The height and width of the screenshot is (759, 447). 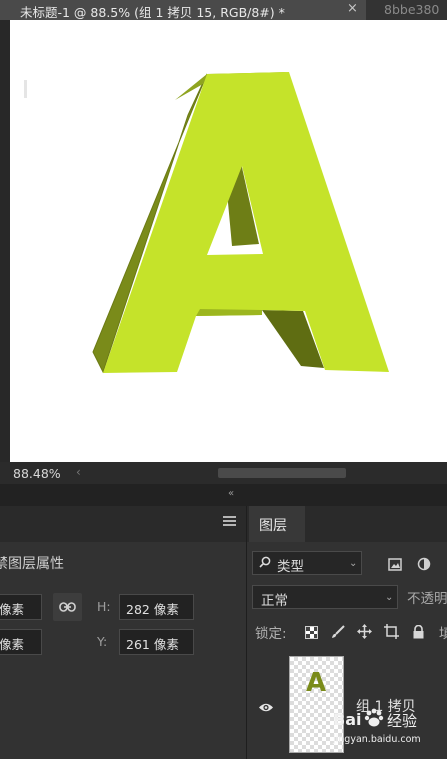 I want to click on tab-layers: 图层, so click(x=277, y=524).